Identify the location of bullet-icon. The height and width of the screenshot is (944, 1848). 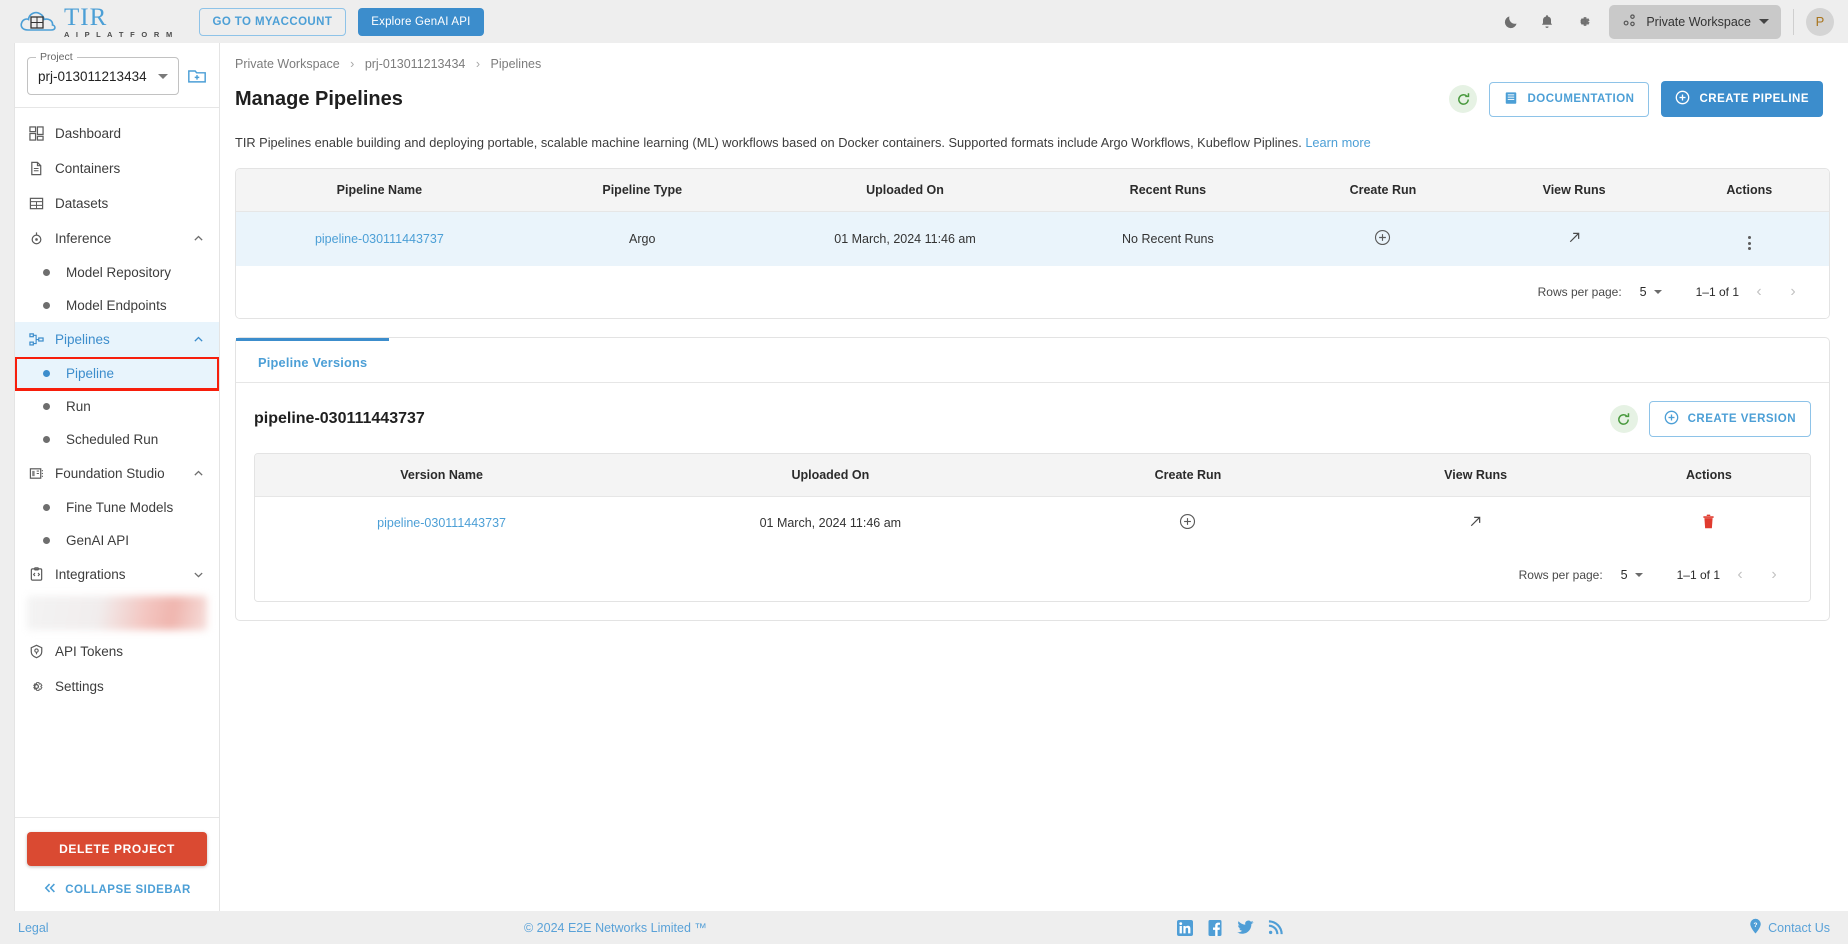
(46, 540).